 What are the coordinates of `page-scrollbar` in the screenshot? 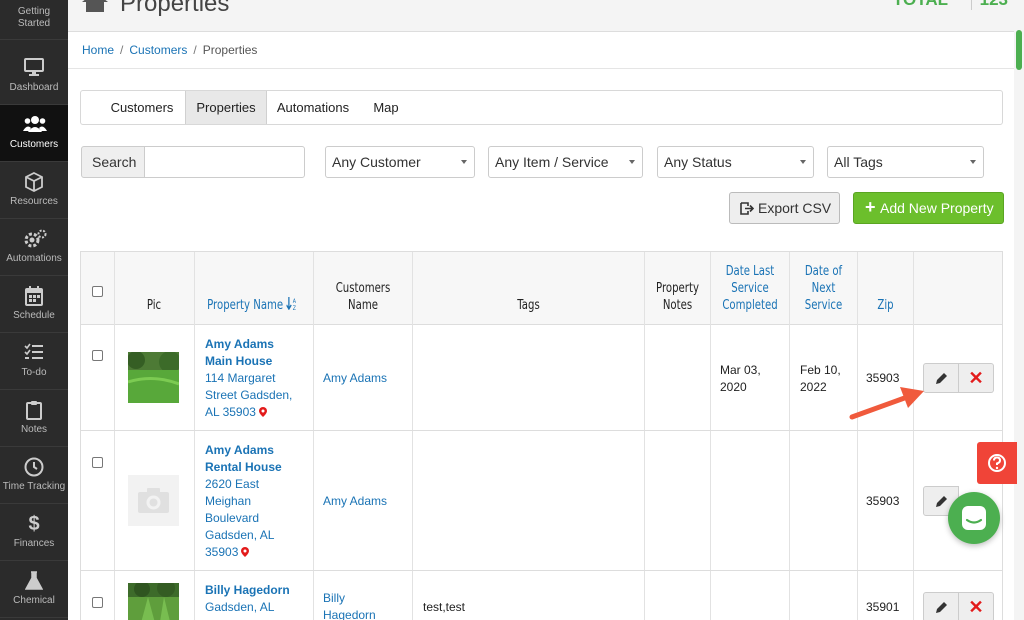 It's located at (1019, 310).